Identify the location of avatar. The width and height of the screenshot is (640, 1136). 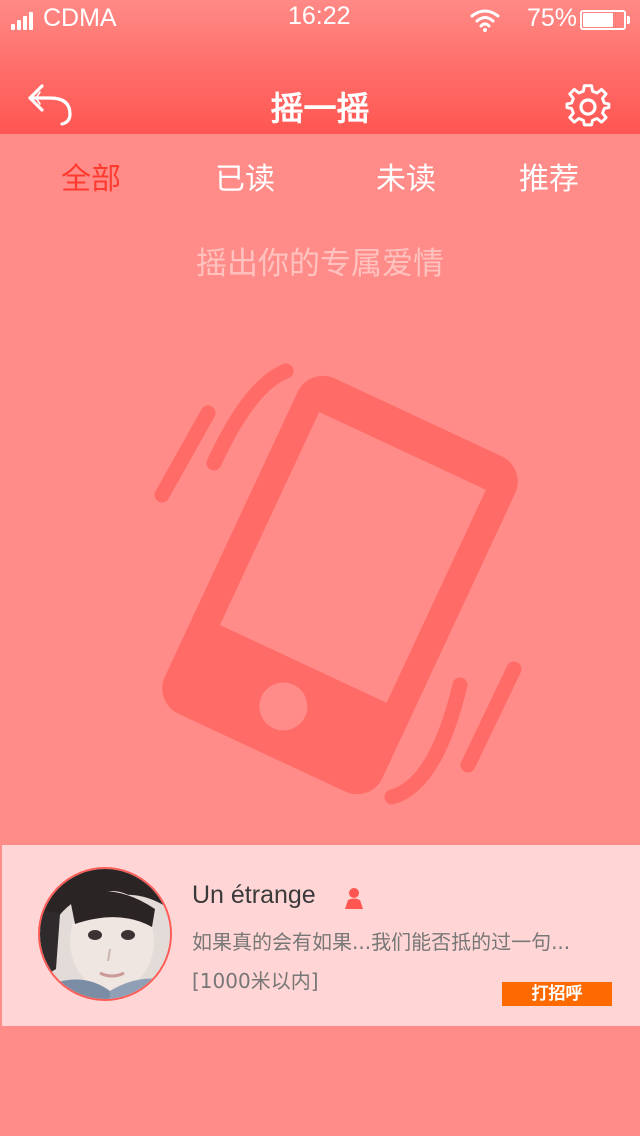
(105, 934).